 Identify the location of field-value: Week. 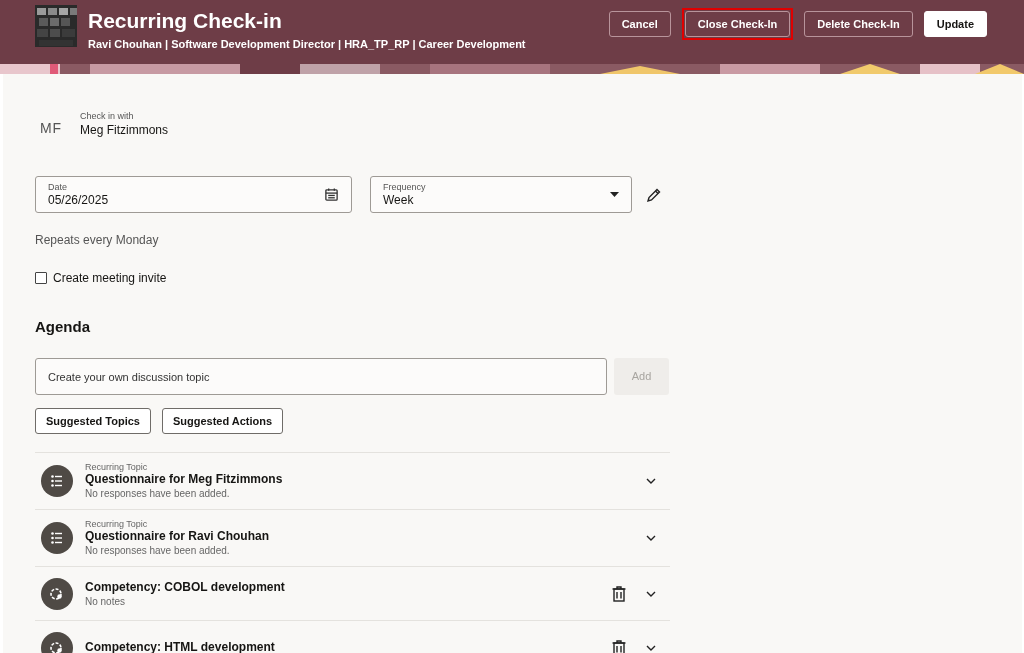
(399, 200).